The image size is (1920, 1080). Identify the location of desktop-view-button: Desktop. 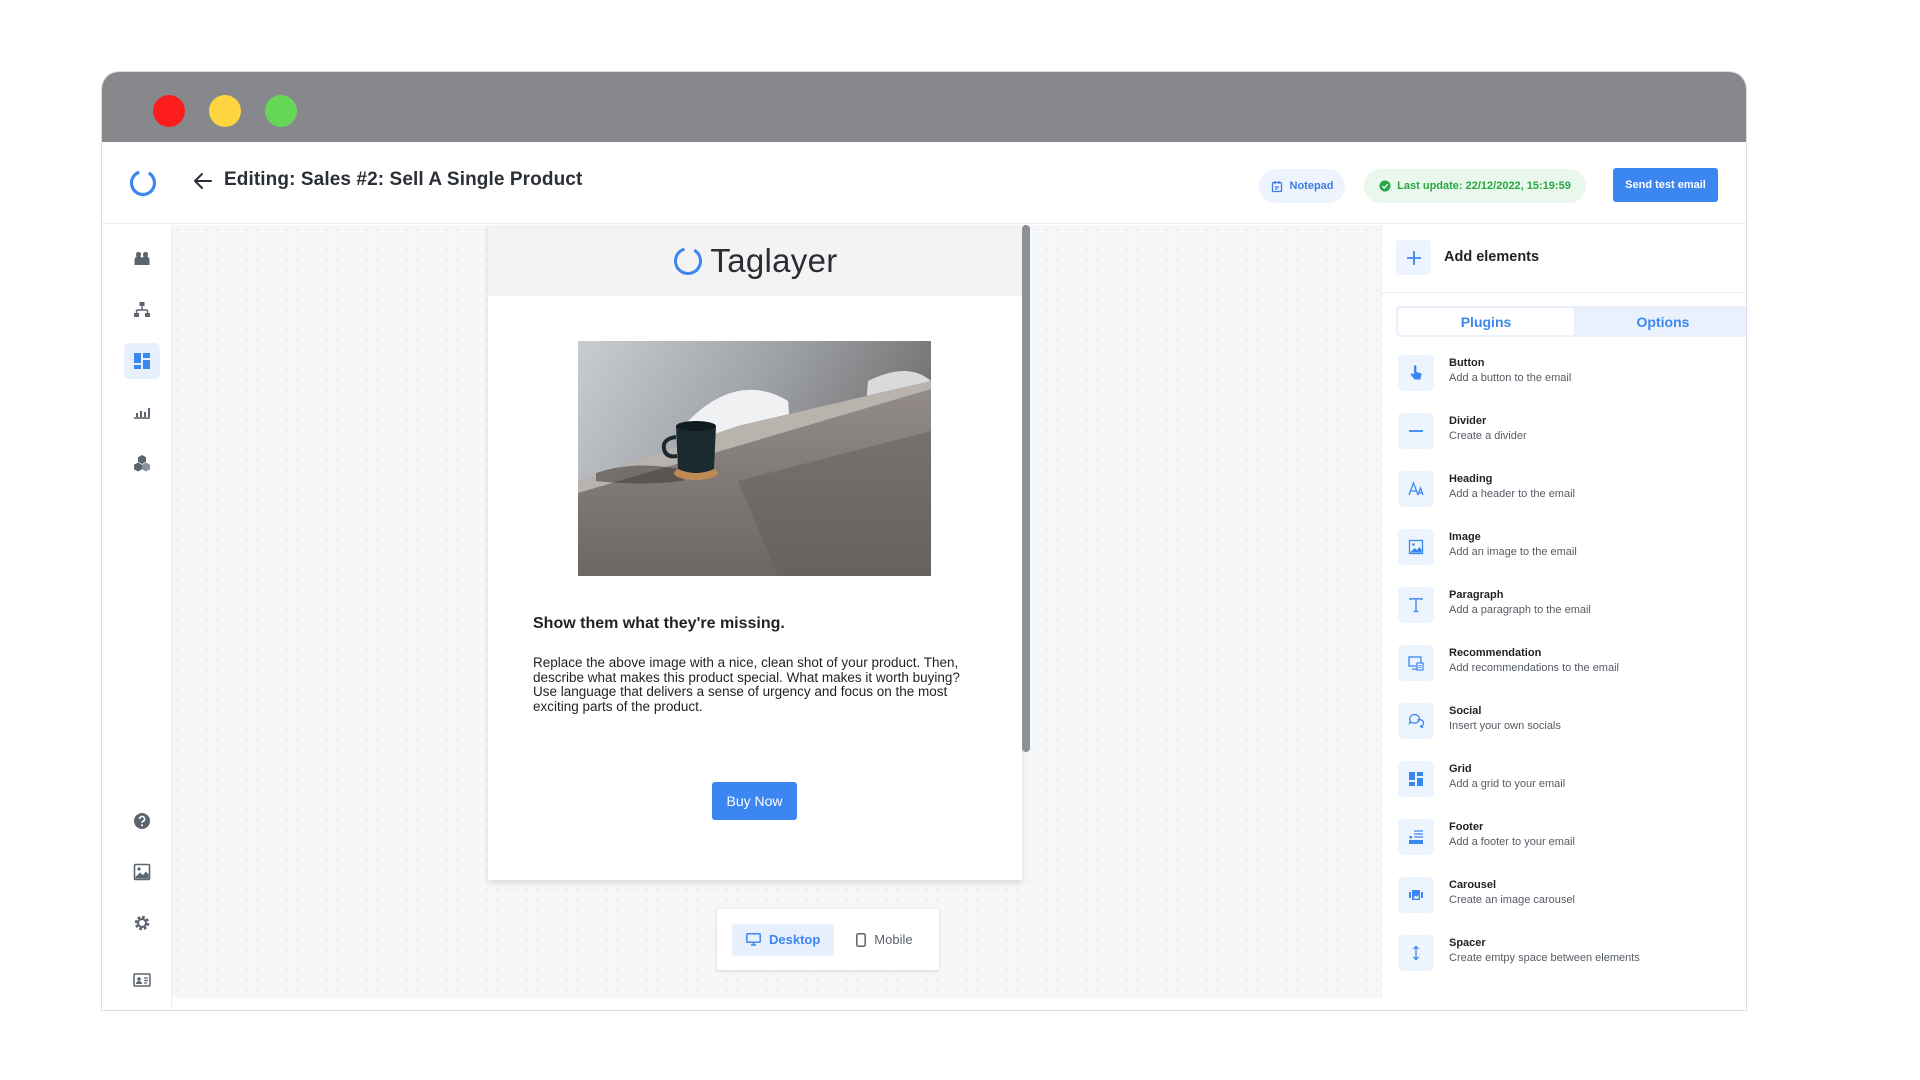
(783, 939).